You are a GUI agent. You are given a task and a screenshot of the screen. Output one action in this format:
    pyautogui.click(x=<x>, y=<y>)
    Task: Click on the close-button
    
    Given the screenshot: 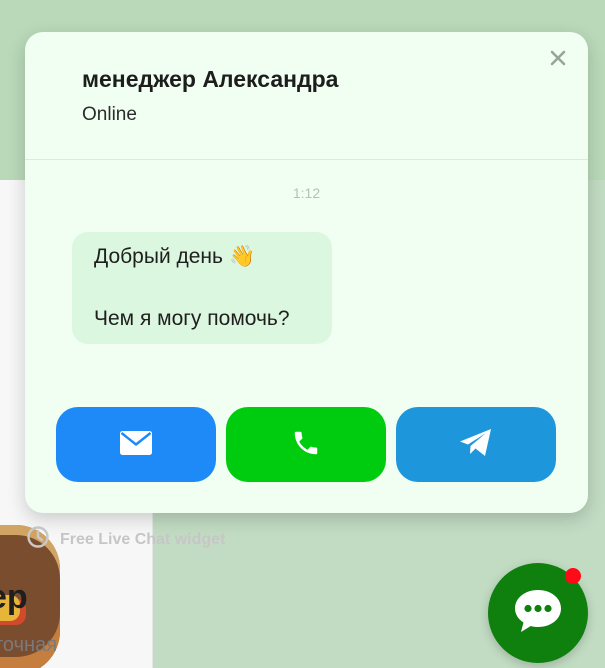 What is the action you would take?
    pyautogui.click(x=558, y=60)
    